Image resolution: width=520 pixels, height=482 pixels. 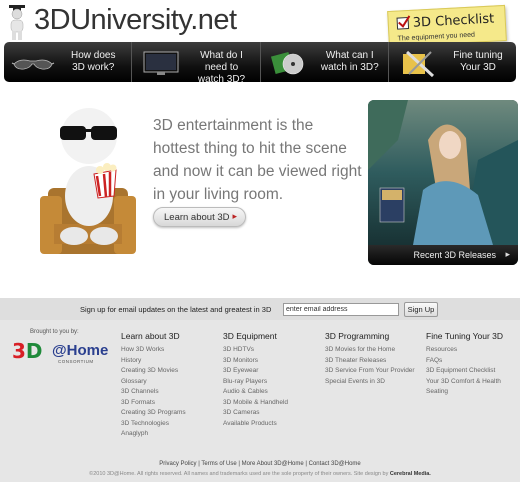 What do you see at coordinates (68, 62) in the screenshot?
I see `nav-item-how-3d-works: How does 3D work?` at bounding box center [68, 62].